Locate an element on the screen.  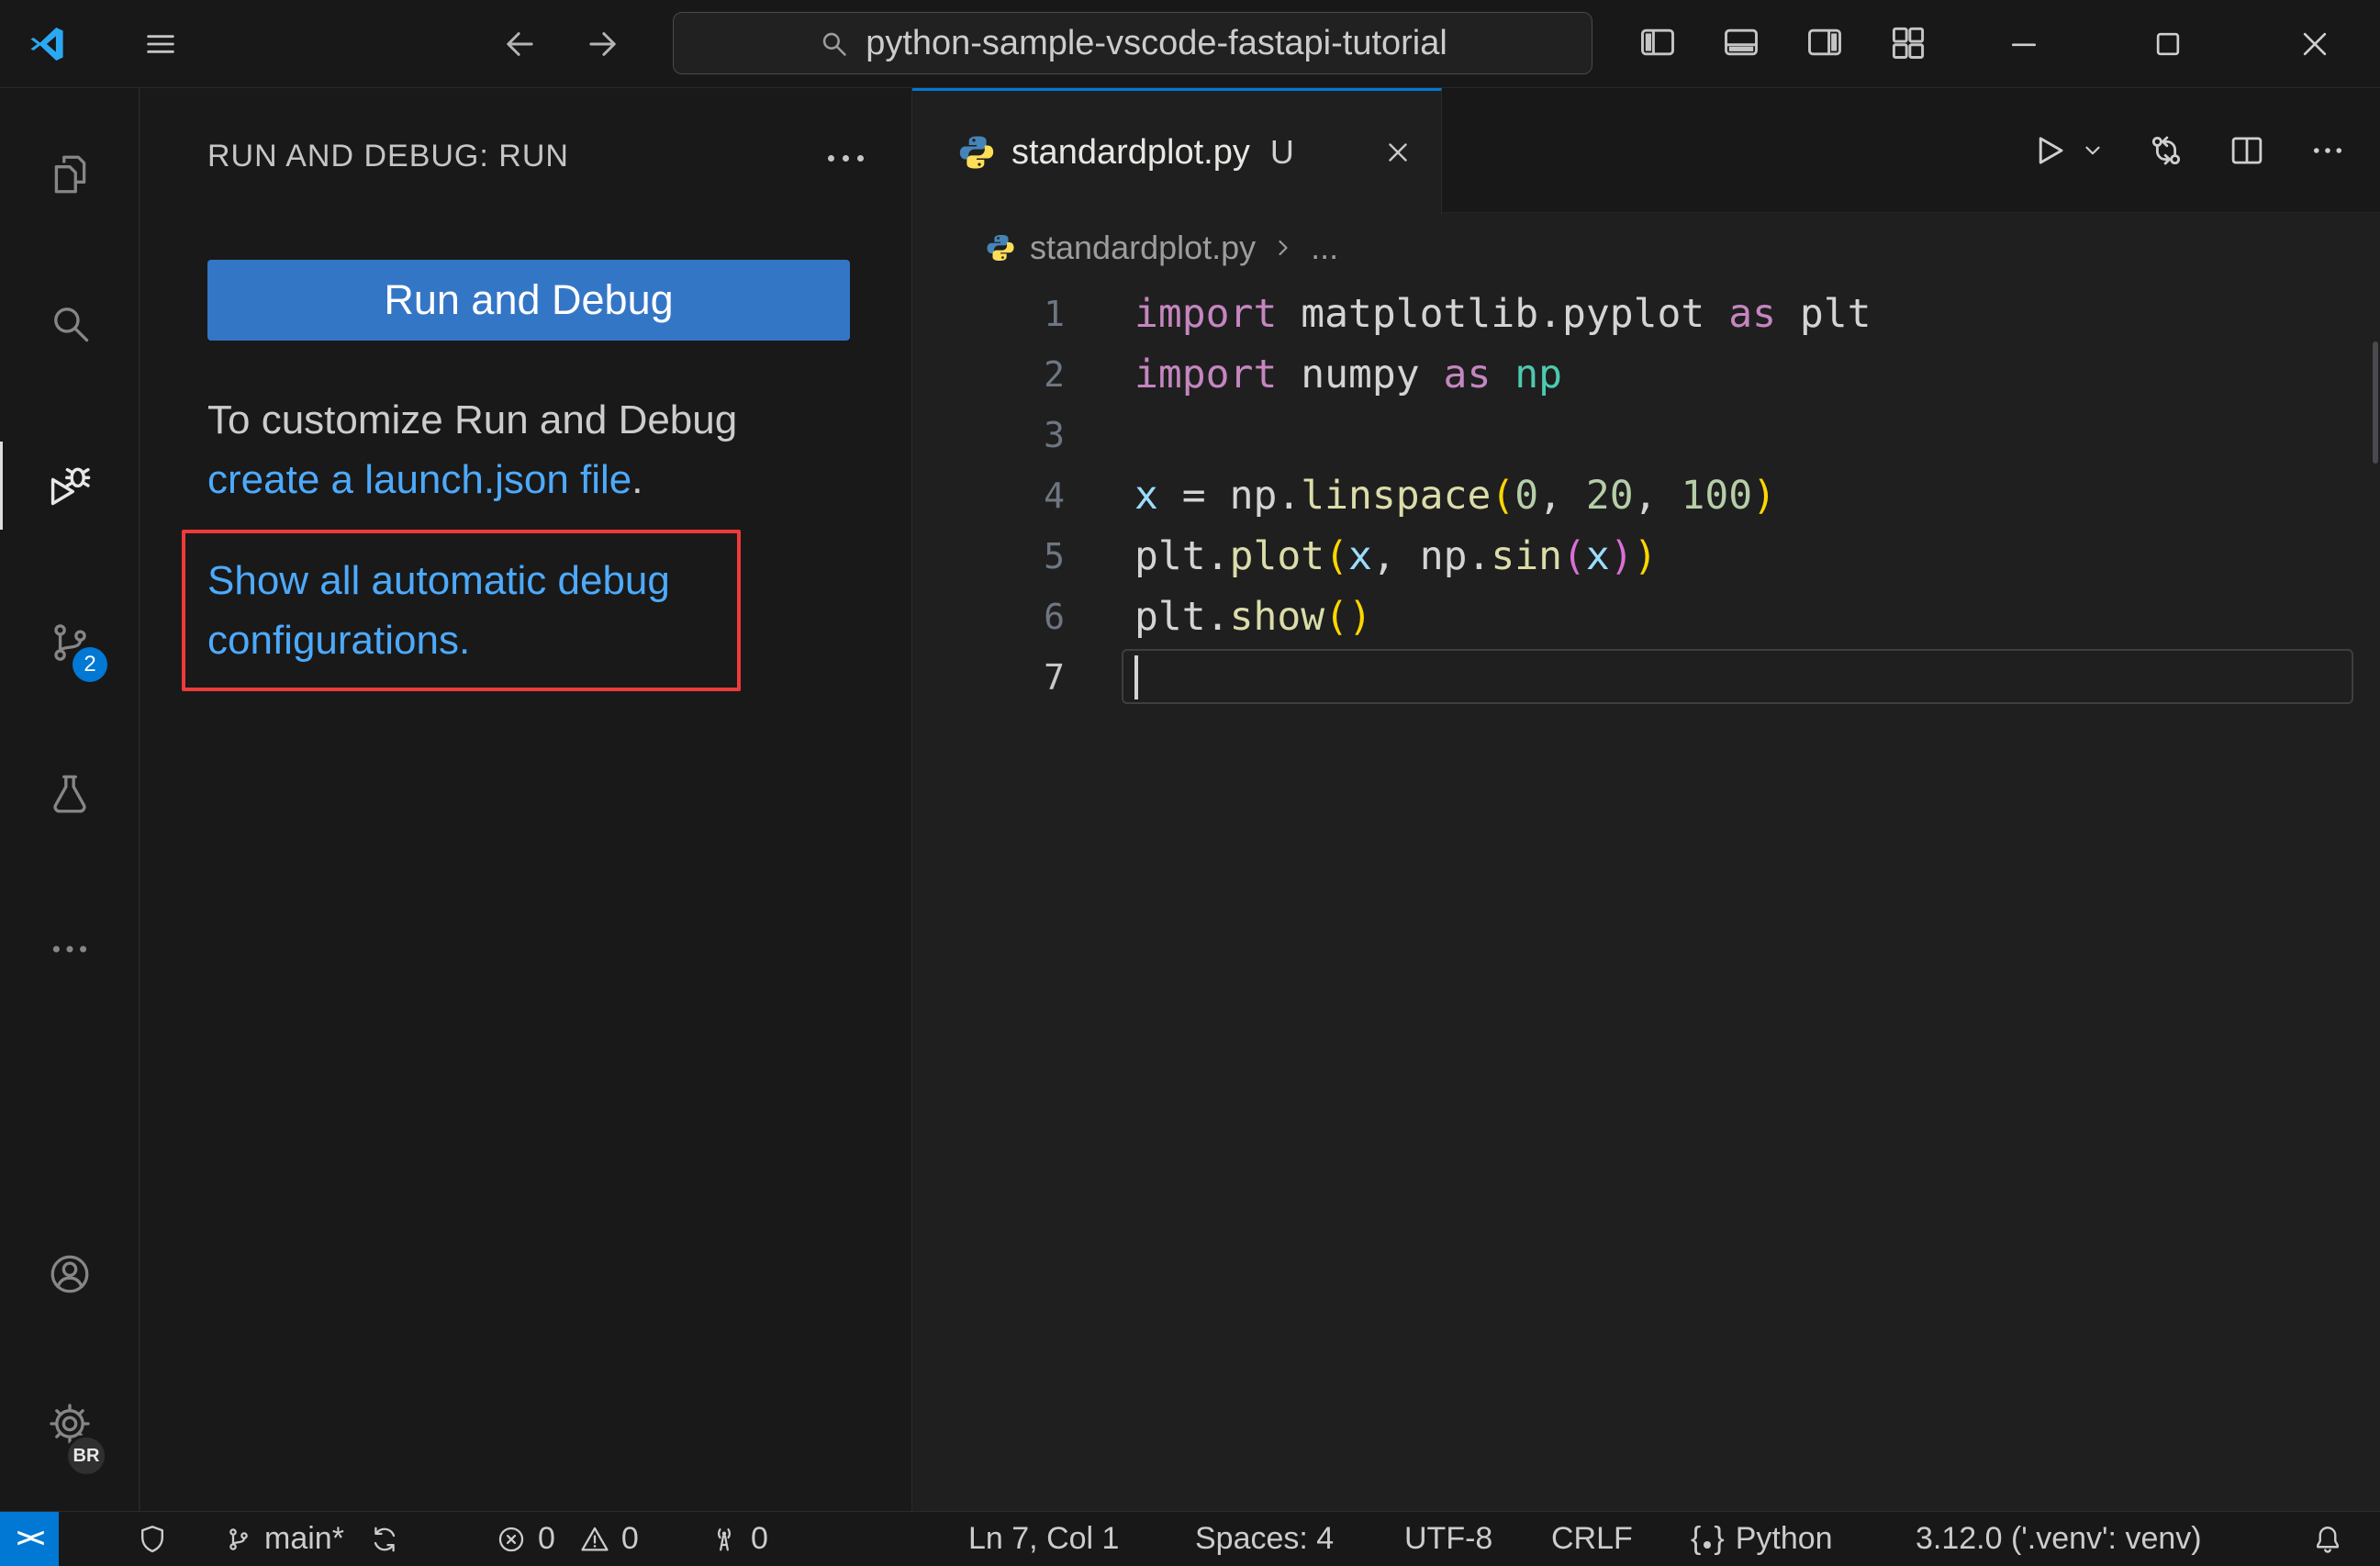
error-icon is located at coordinates (511, 1539).